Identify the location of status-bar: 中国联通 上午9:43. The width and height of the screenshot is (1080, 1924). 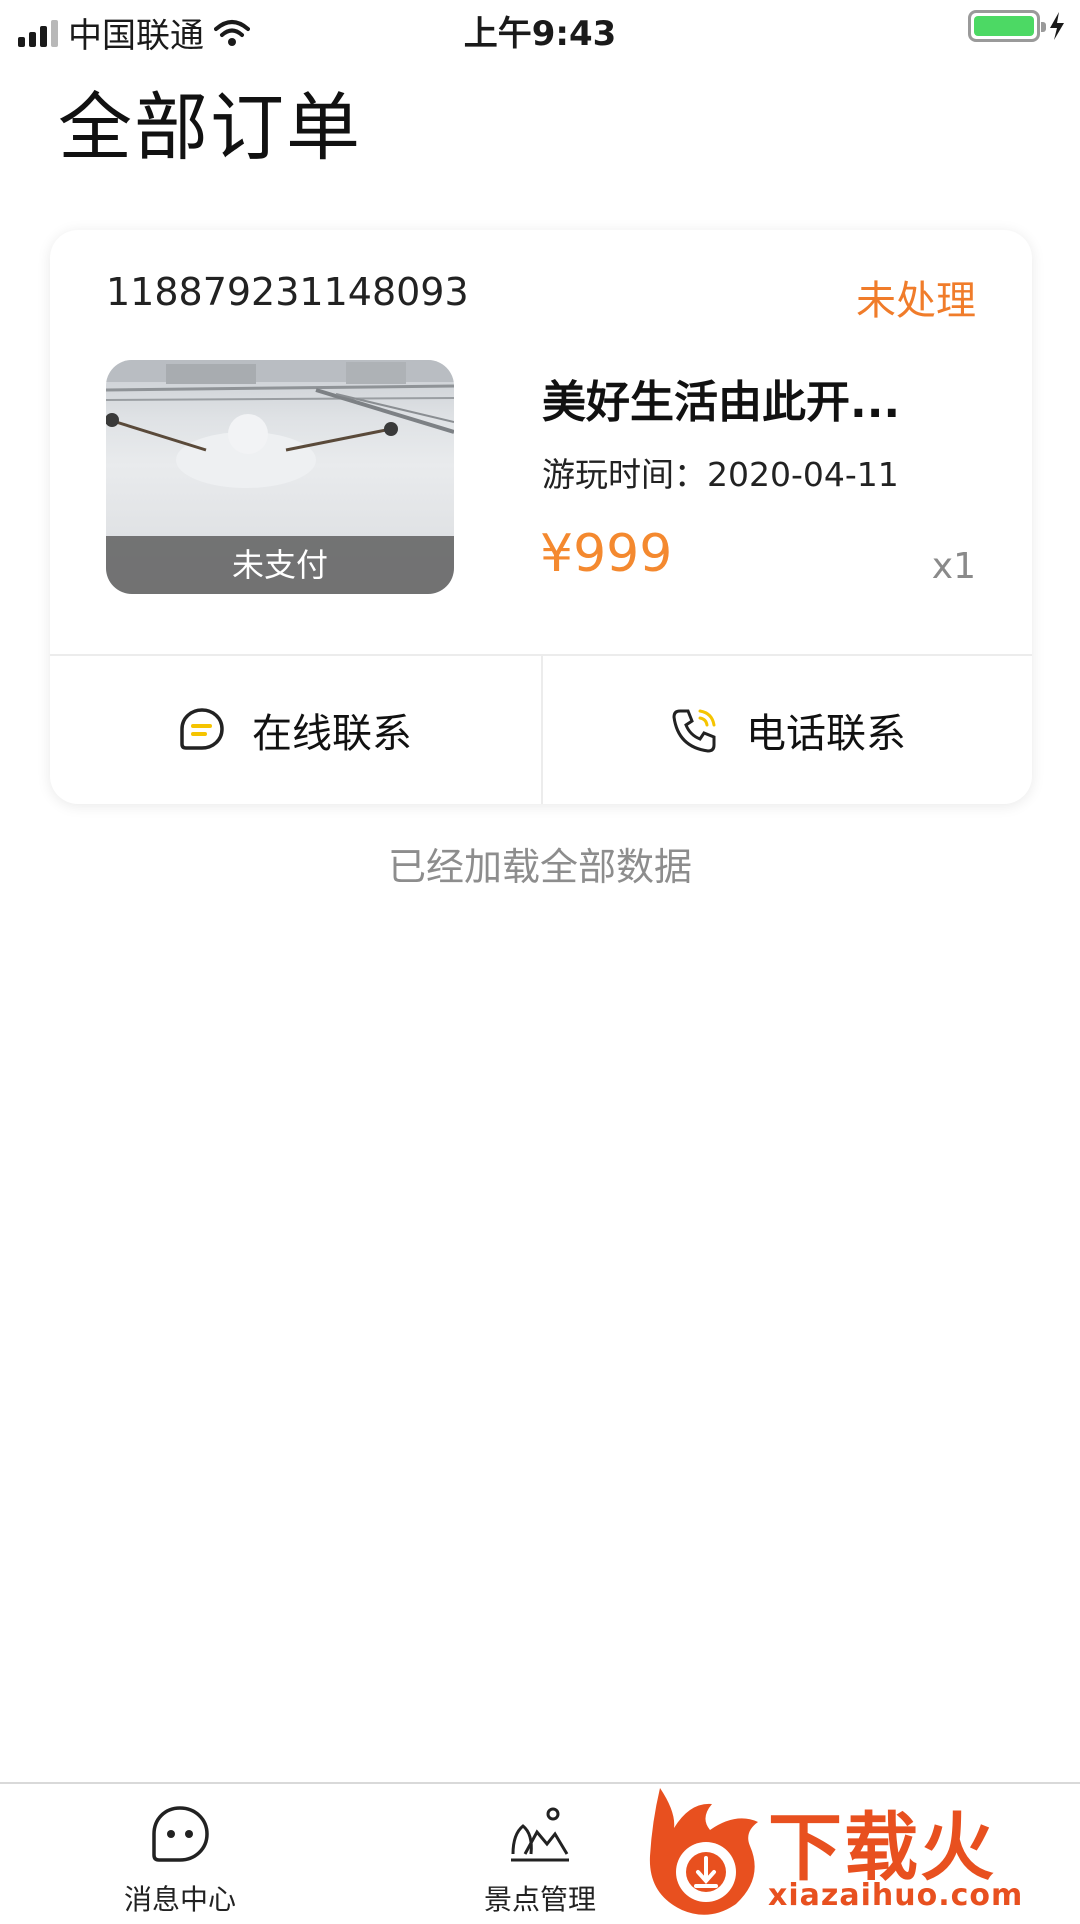
(540, 30).